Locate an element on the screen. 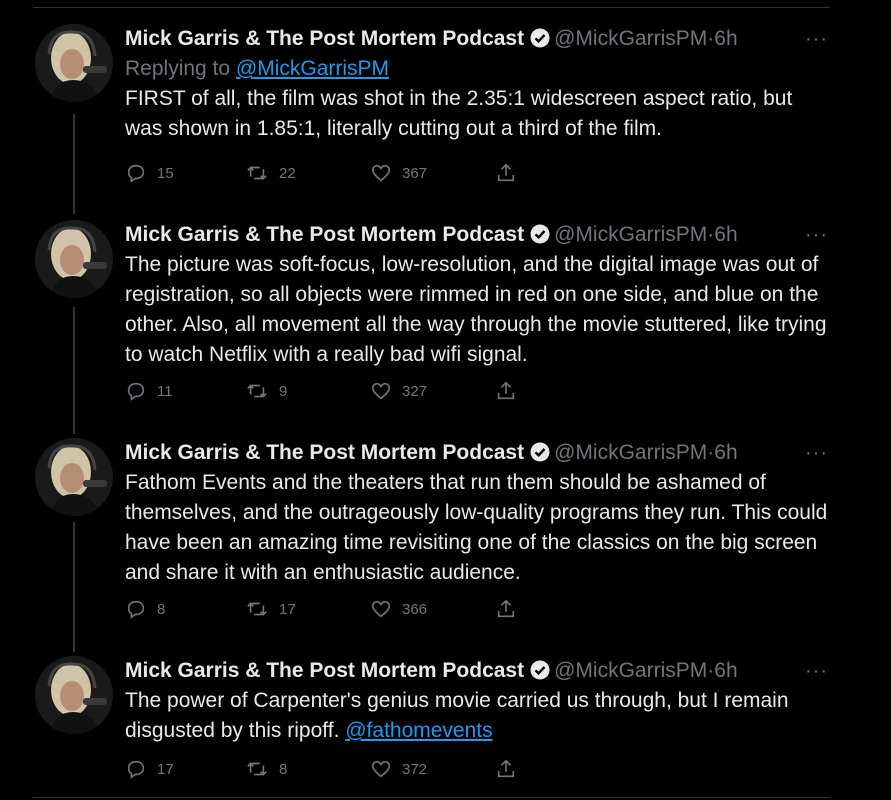  tweet-actions: 17 8 372 is located at coordinates (335, 769).